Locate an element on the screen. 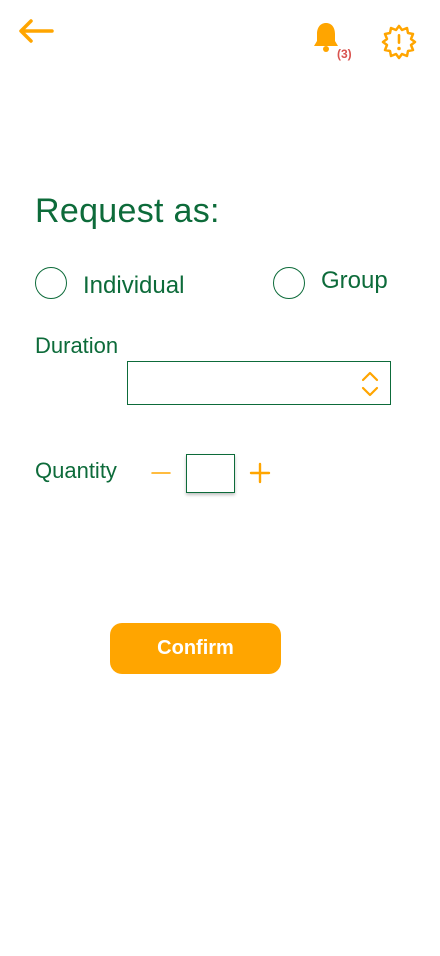 The image size is (440, 956). increase-quantity-button is located at coordinates (260, 473).